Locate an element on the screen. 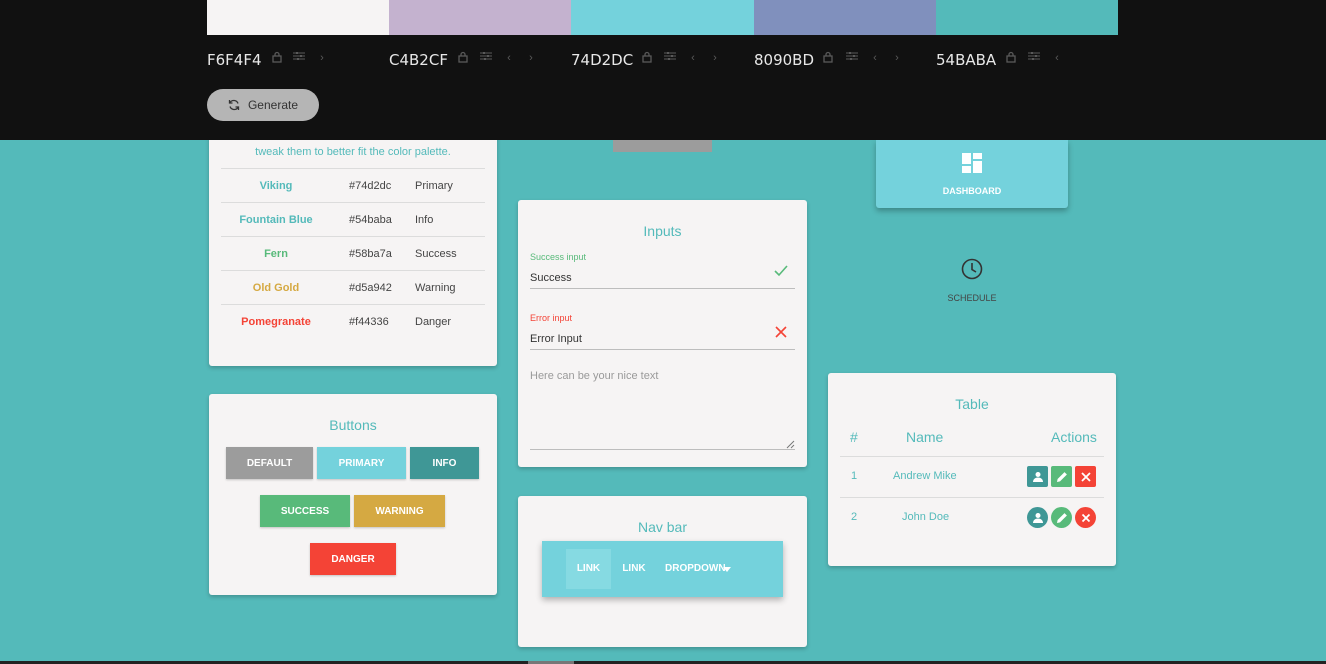  row-number: 2 is located at coordinates (854, 517).